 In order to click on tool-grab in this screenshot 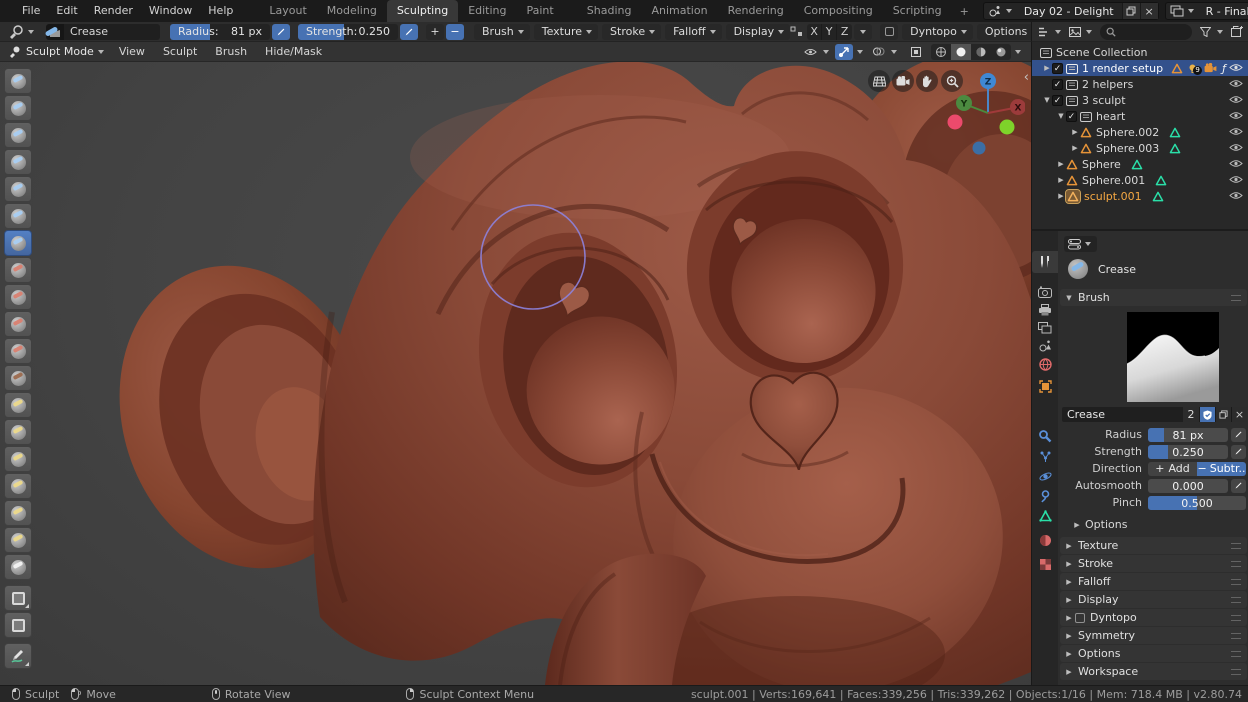, I will do `click(18, 405)`.